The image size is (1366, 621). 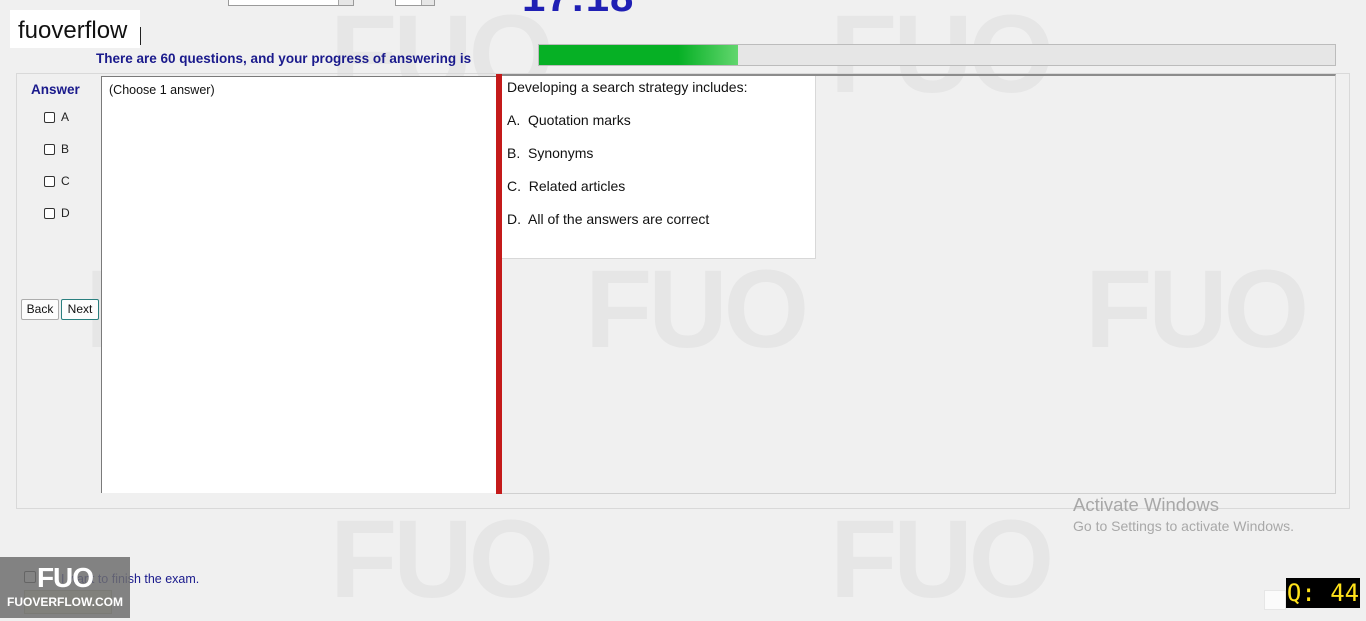 I want to click on progress-bar-fill, so click(x=638, y=55).